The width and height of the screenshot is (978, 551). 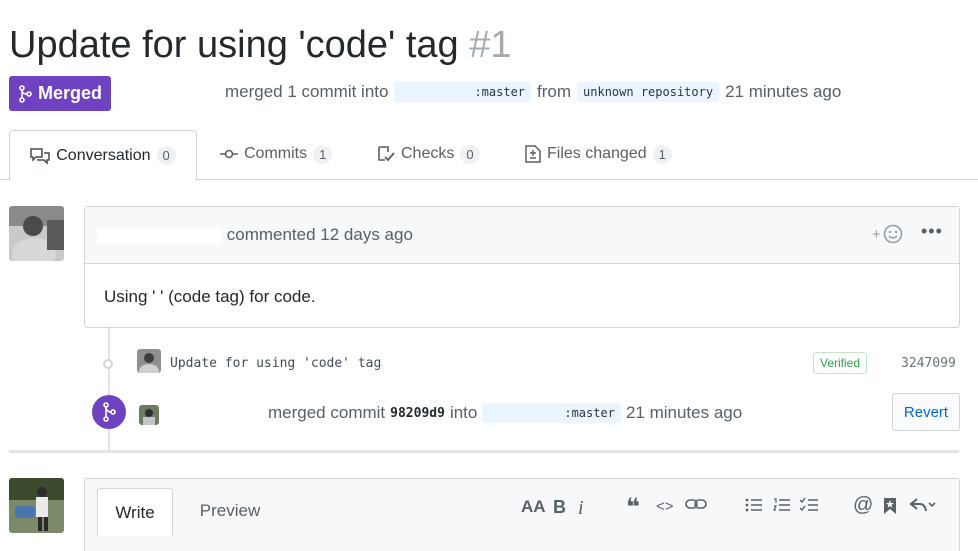 I want to click on link-icon, so click(x=696, y=504).